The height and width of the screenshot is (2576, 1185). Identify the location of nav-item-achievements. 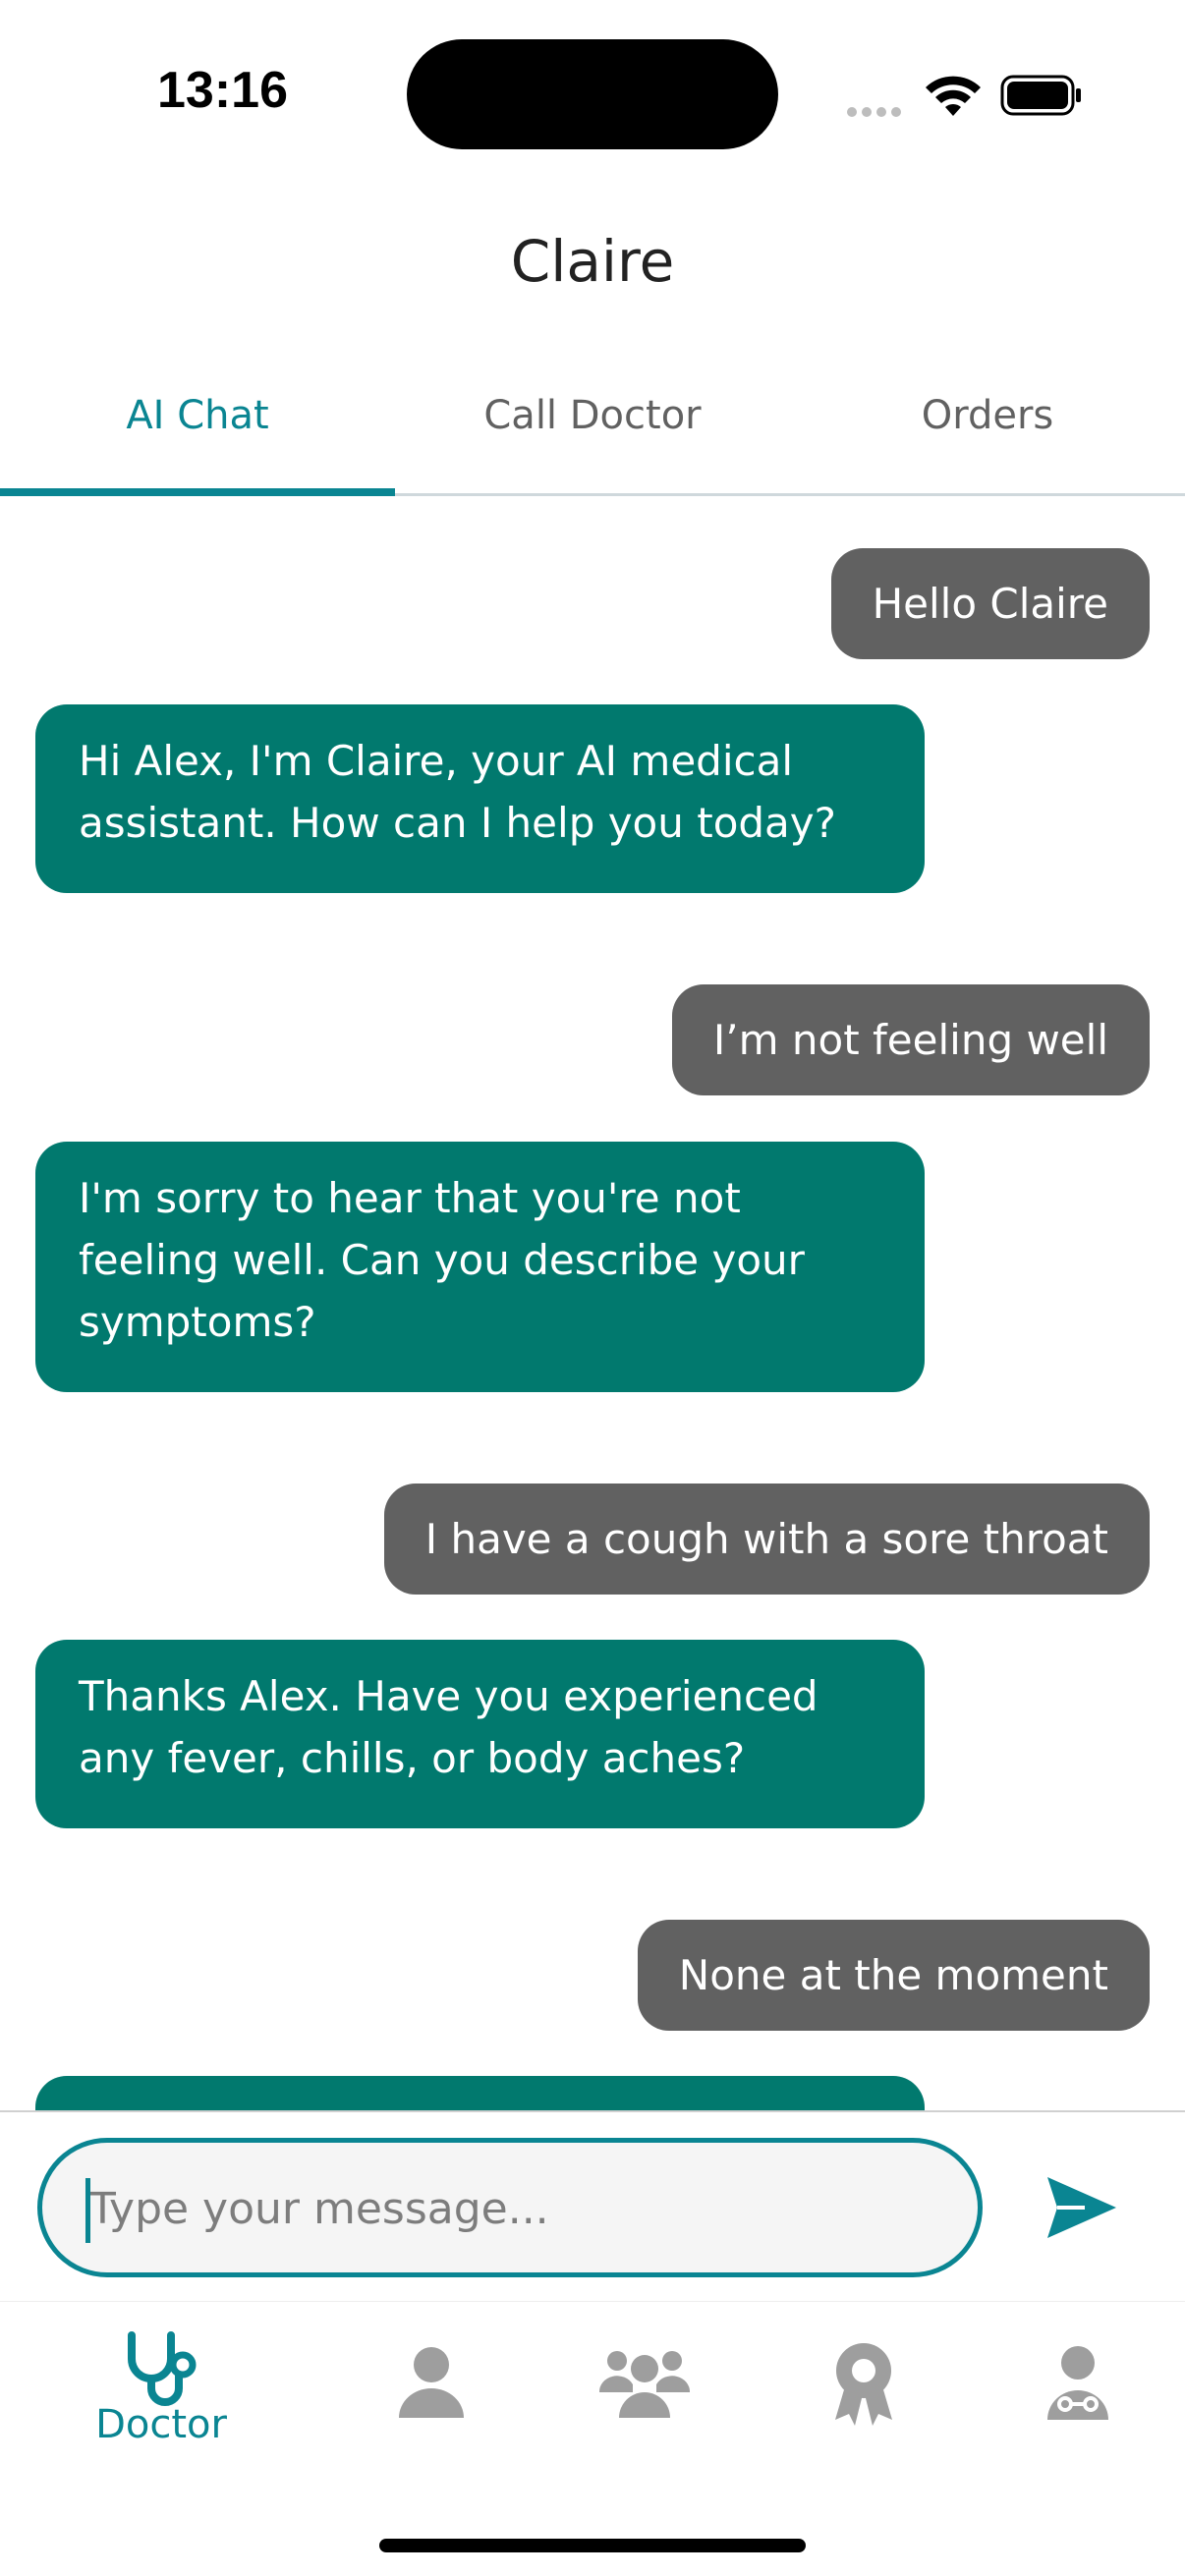
(865, 2400).